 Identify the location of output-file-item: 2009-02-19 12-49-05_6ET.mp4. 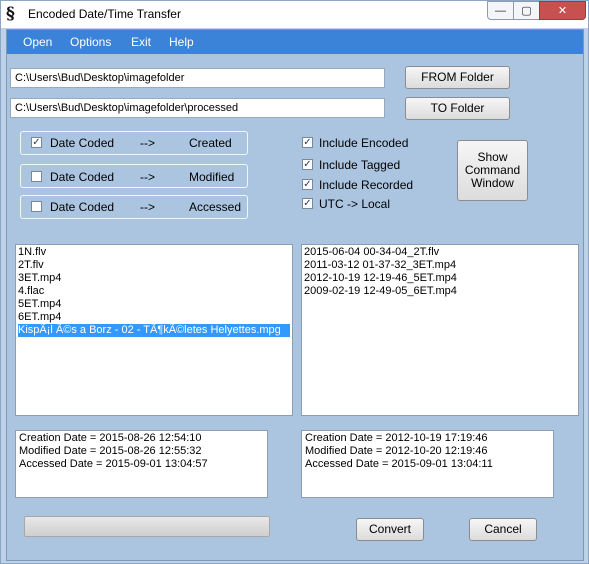
(440, 291).